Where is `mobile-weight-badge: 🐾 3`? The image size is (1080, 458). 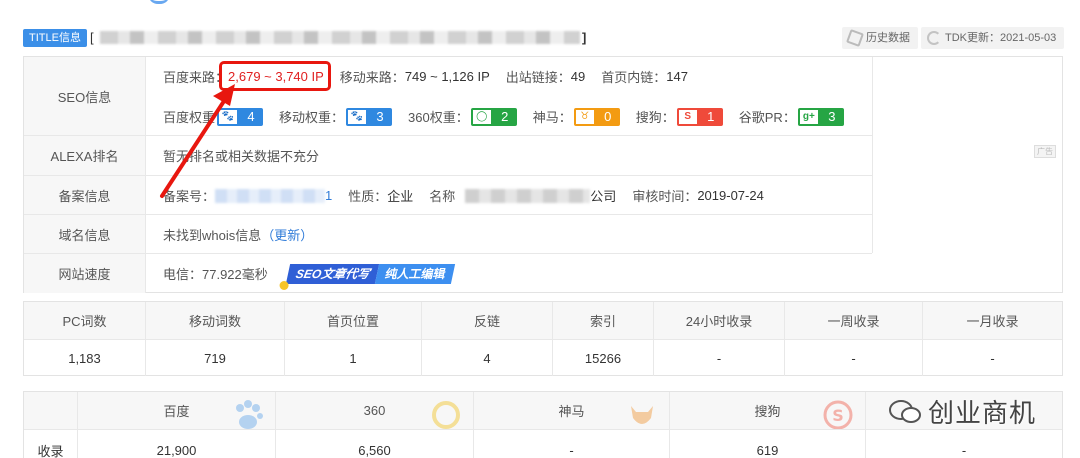
mobile-weight-badge: 🐾 3 is located at coordinates (369, 116).